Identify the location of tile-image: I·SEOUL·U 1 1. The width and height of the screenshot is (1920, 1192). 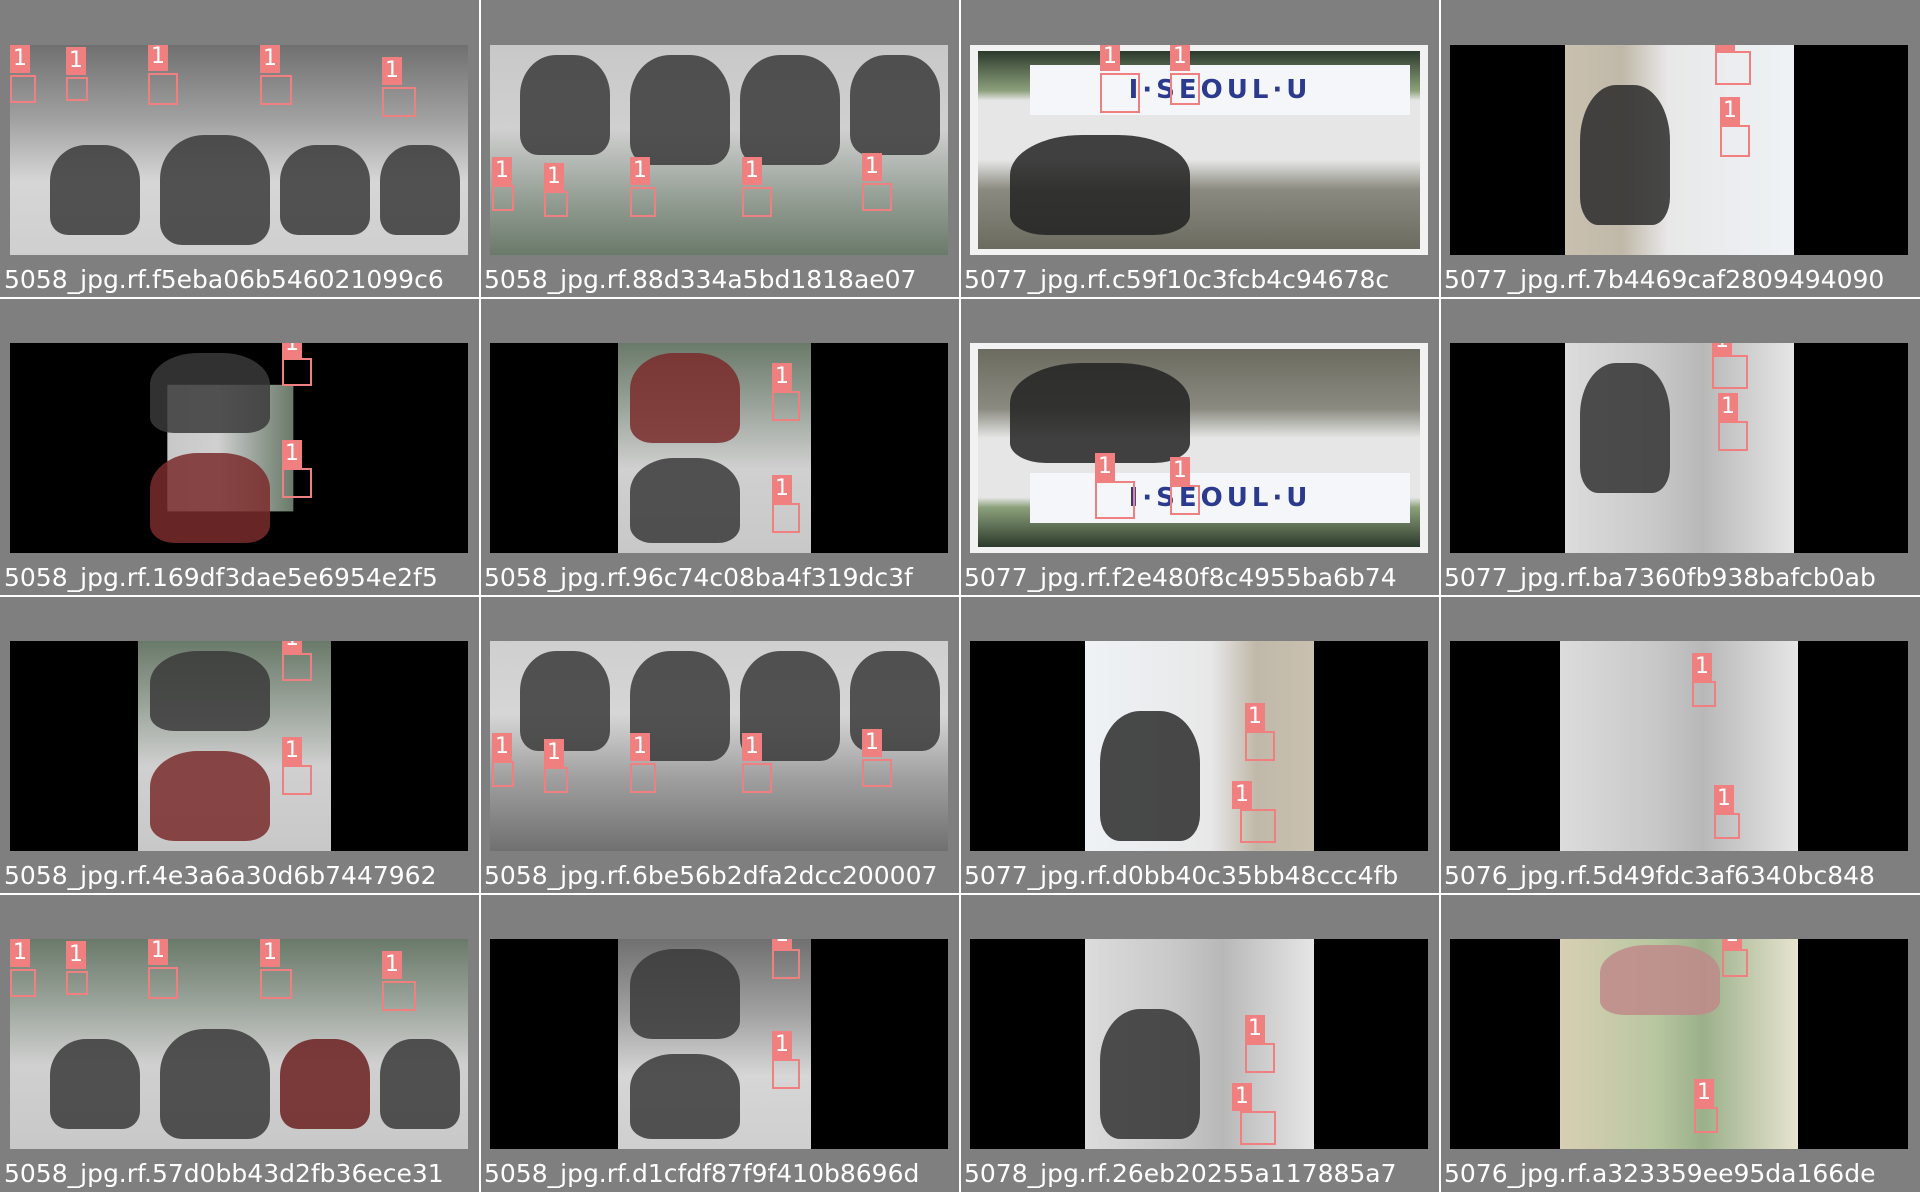
(1199, 150).